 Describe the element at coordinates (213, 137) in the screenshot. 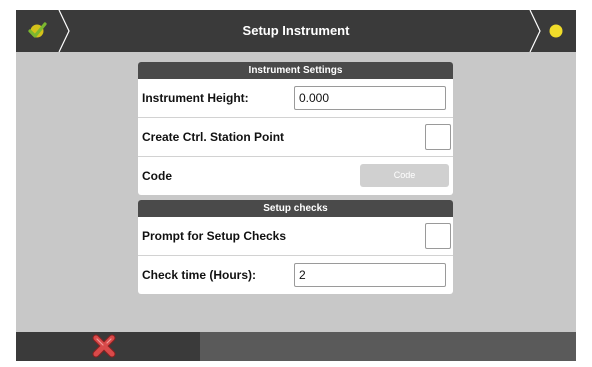

I see `control-station-label: Create Ctrl. Station Point` at that location.